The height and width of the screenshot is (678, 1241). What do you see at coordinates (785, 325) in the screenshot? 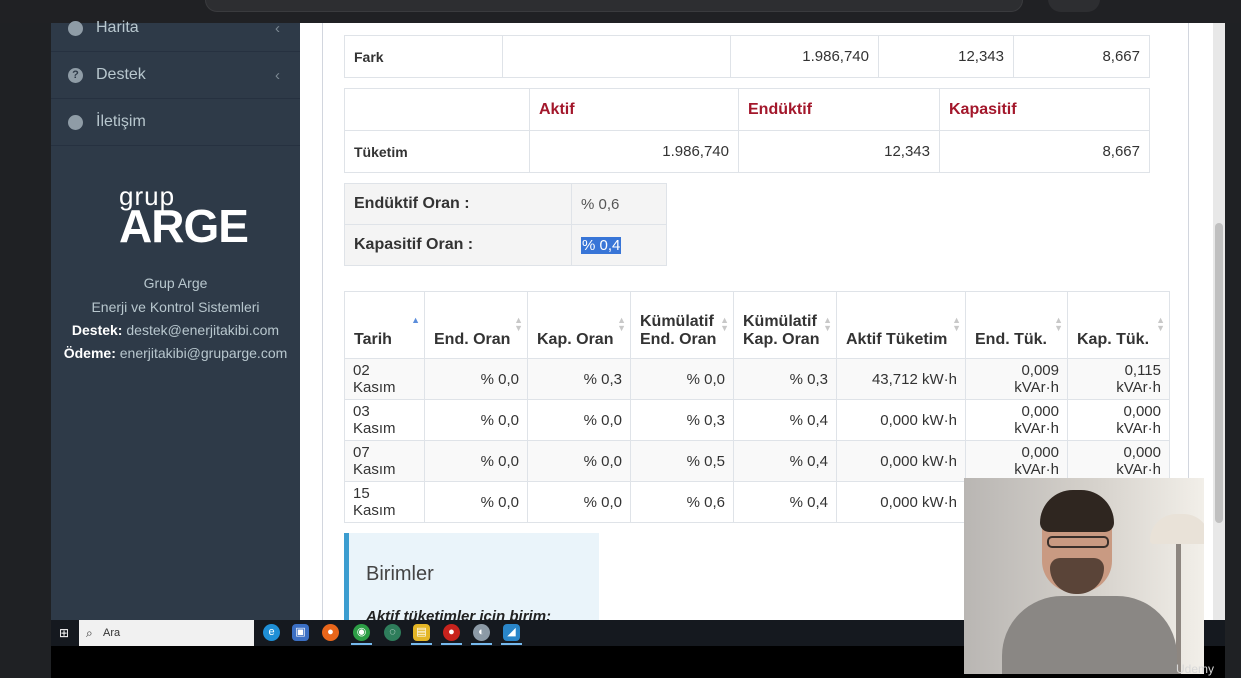
I see `column-header-kumulatif-kap-oran: Kümülatif Kap. Oran ▲ ▼` at bounding box center [785, 325].